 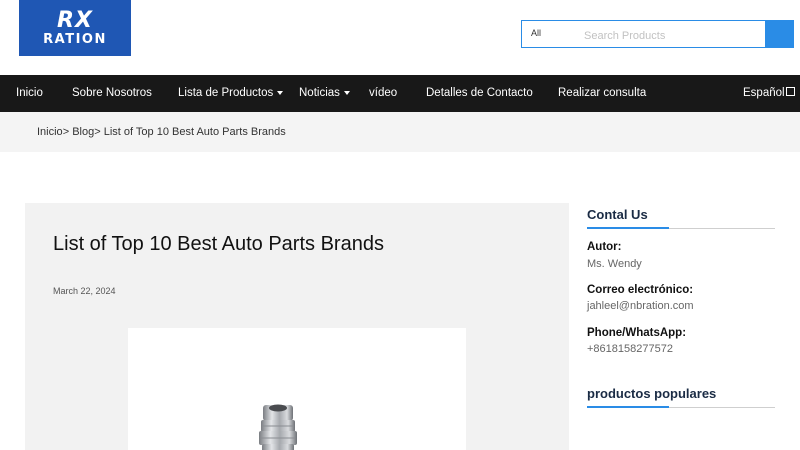 I want to click on breadcrumb-home: Inicio, so click(x=50, y=132).